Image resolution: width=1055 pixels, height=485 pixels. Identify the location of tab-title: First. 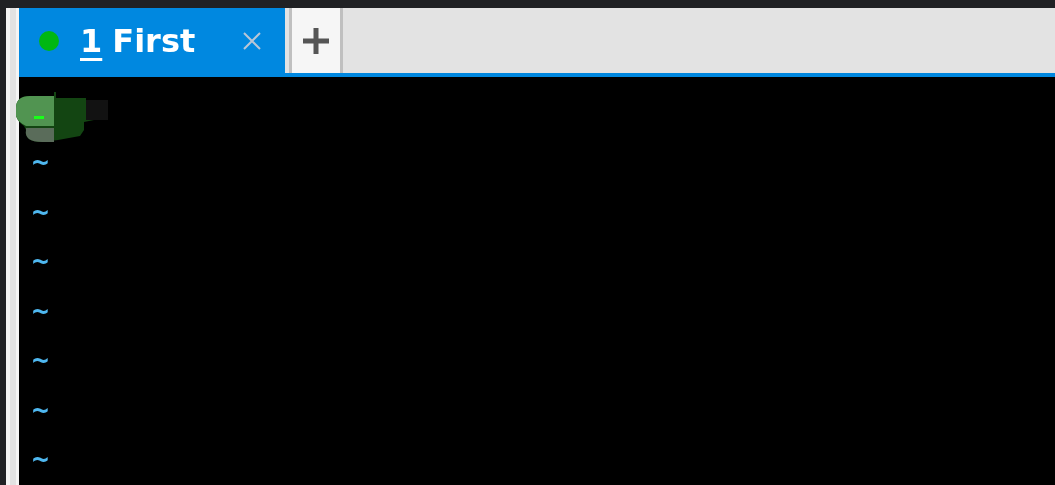
(154, 40).